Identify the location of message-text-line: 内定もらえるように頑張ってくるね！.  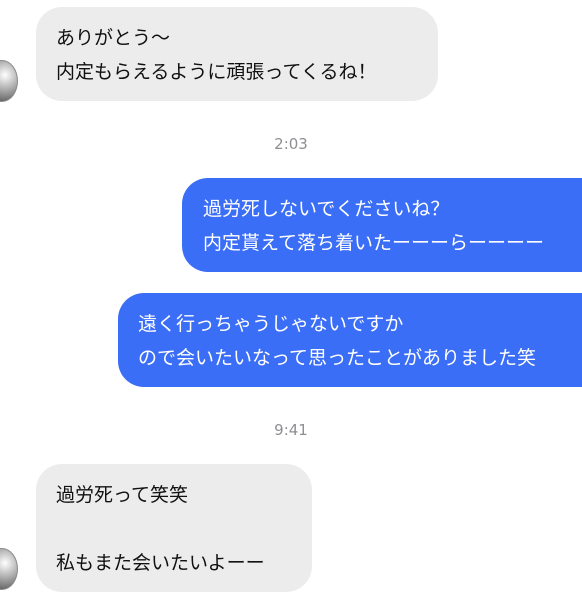
(216, 72).